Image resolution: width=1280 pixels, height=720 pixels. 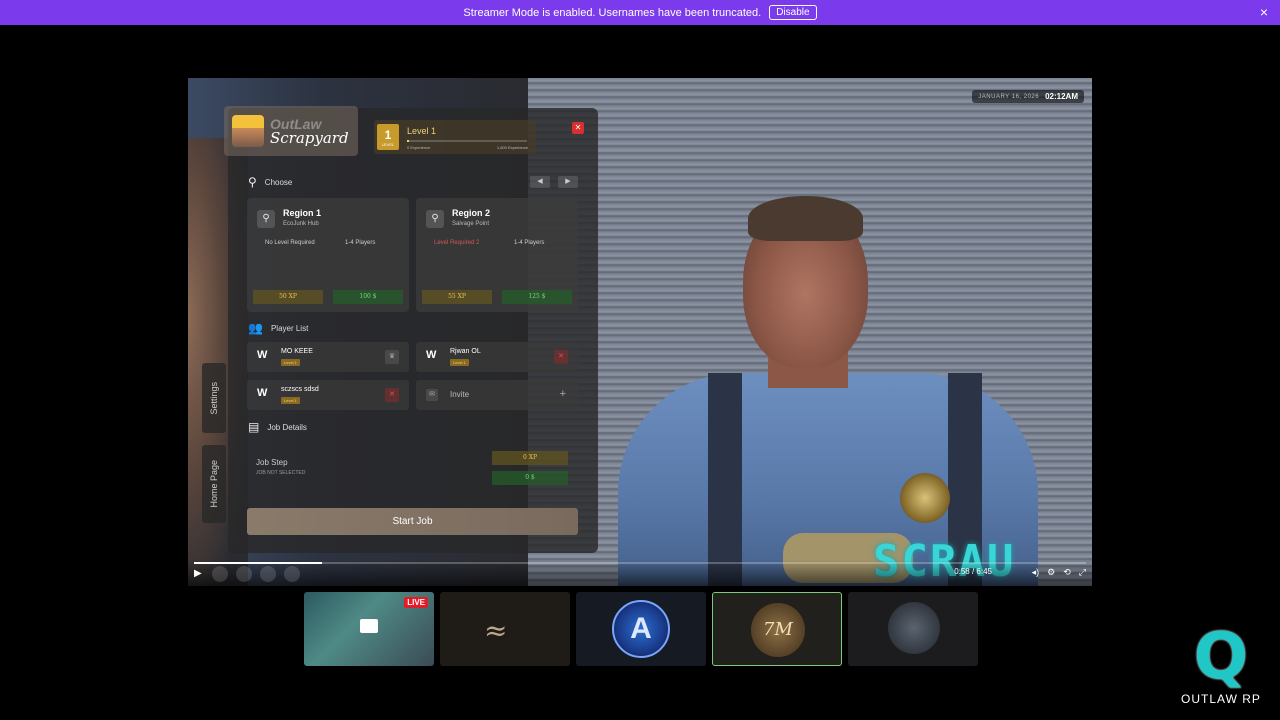 What do you see at coordinates (268, 574) in the screenshot?
I see `hud-hunger-icon` at bounding box center [268, 574].